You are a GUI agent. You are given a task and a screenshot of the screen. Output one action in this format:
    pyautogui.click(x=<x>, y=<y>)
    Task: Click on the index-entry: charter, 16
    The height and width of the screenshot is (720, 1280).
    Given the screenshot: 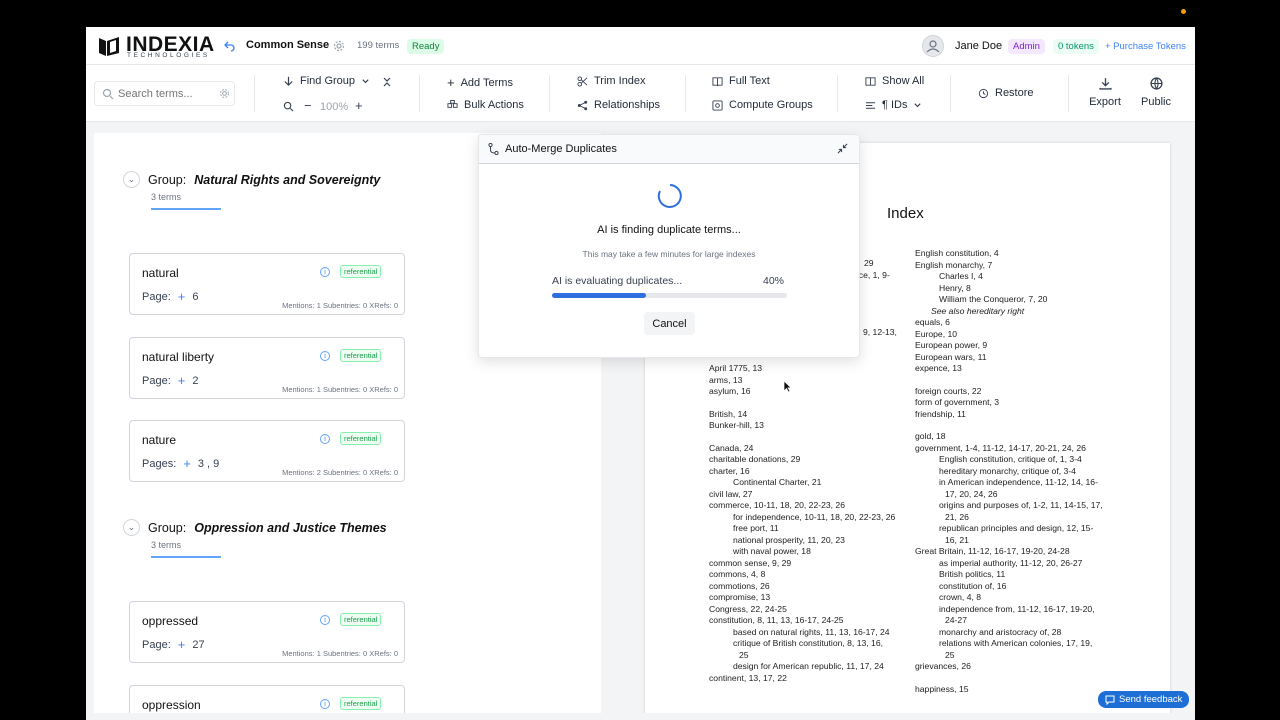 What is the action you would take?
    pyautogui.click(x=729, y=470)
    